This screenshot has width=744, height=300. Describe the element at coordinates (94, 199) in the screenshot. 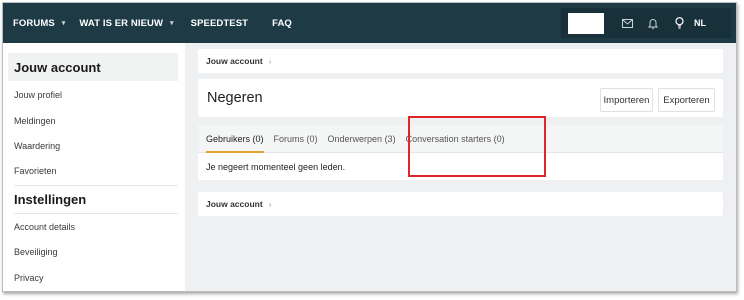

I see `sidebar-section-instellingen: Instellingen` at that location.